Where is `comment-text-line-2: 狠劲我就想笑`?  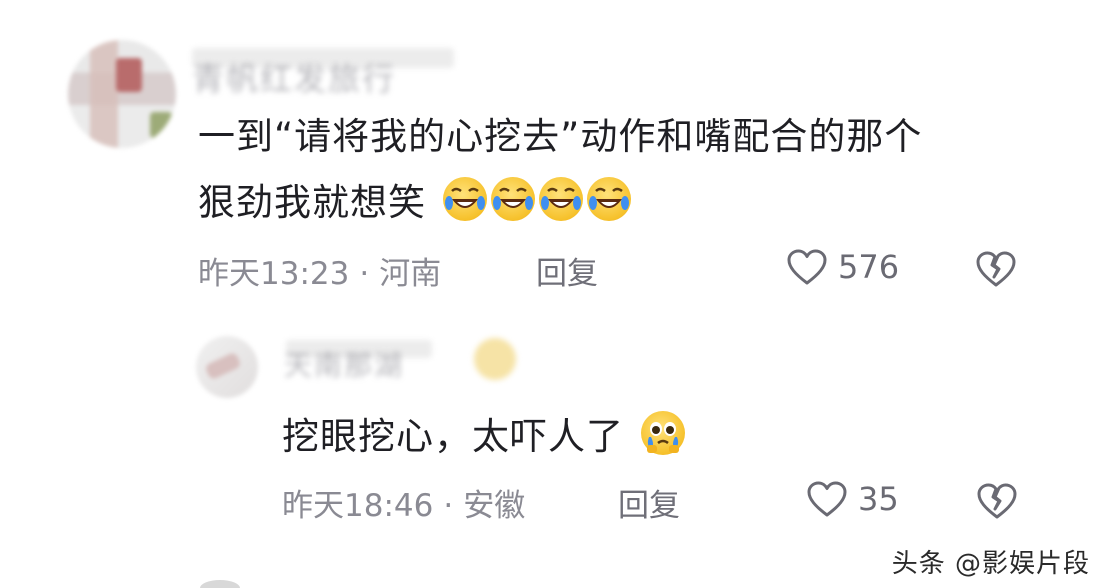 comment-text-line-2: 狠劲我就想笑 is located at coordinates (414, 203).